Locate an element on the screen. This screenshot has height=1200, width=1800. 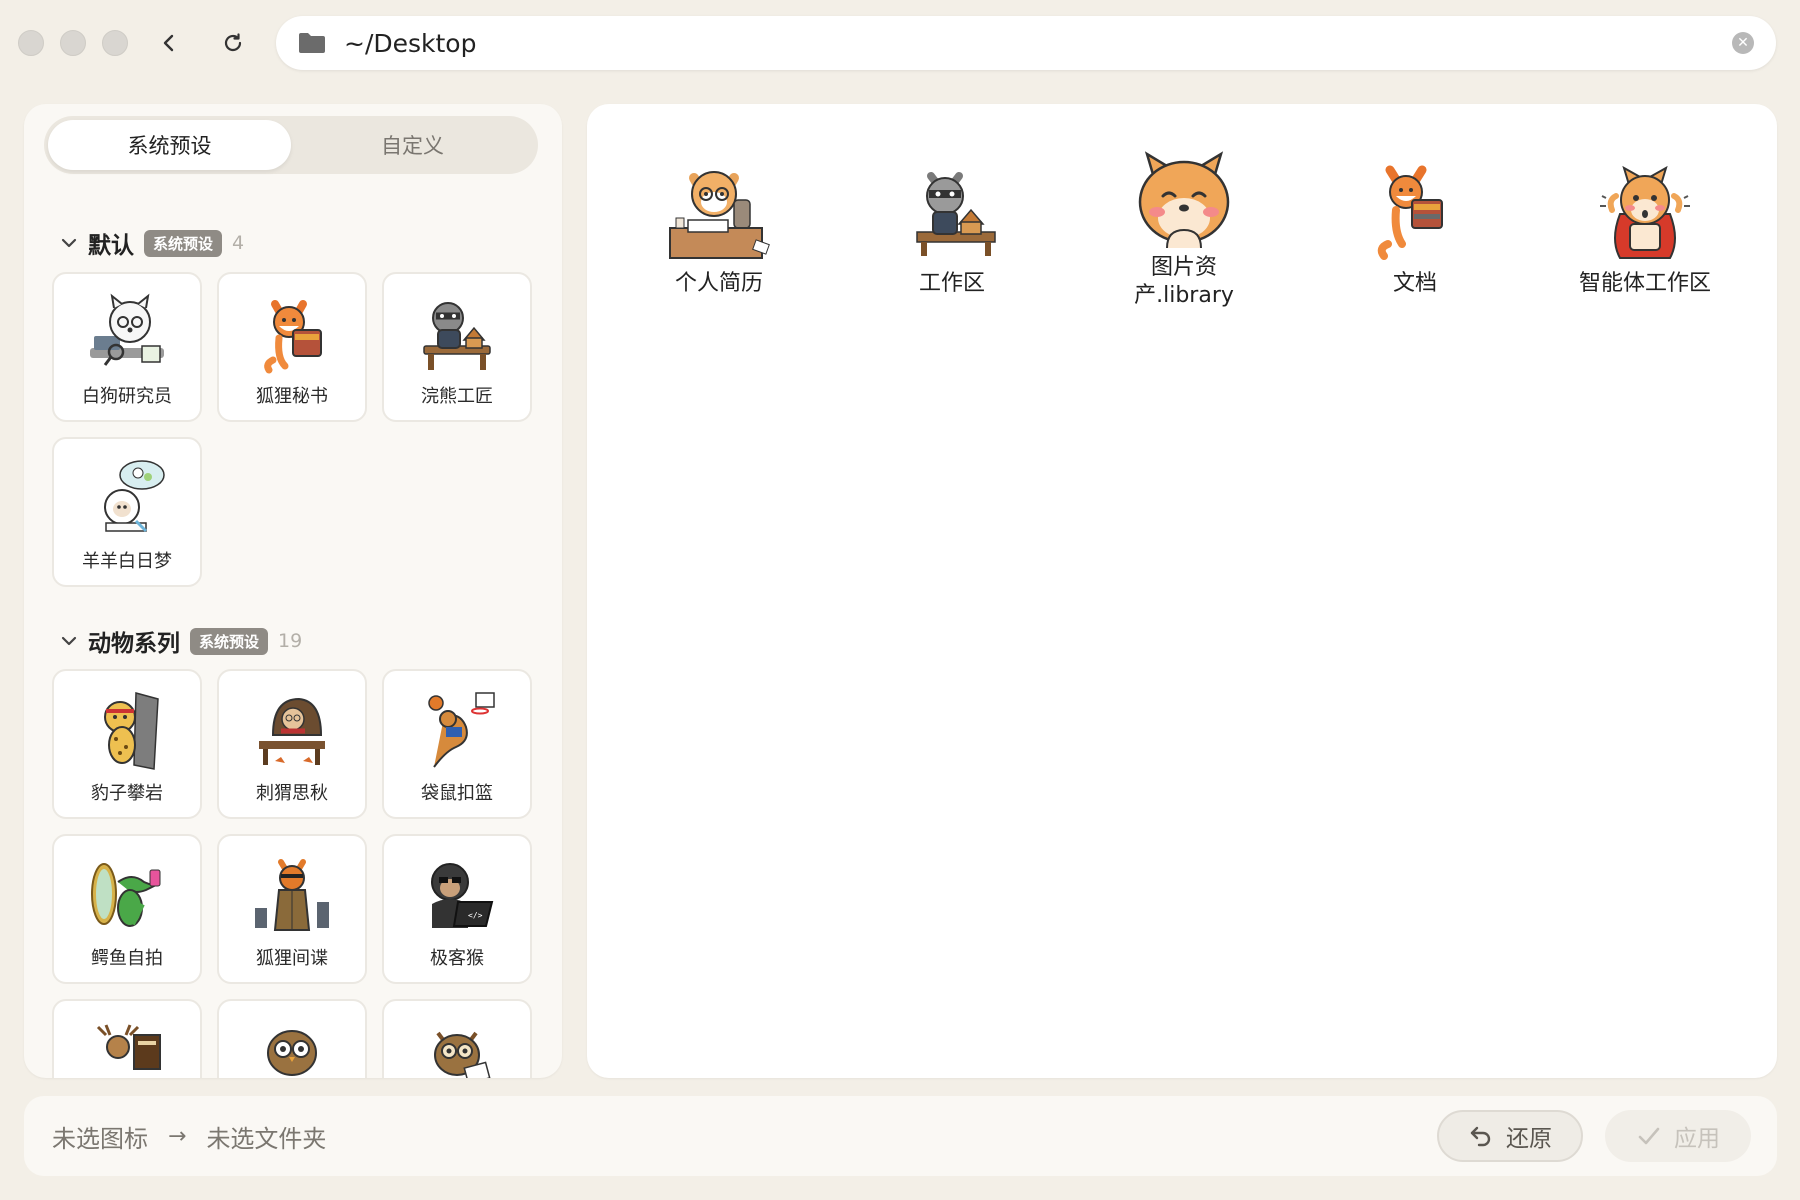
shiba-superhero-icon is located at coordinates (1645, 212).